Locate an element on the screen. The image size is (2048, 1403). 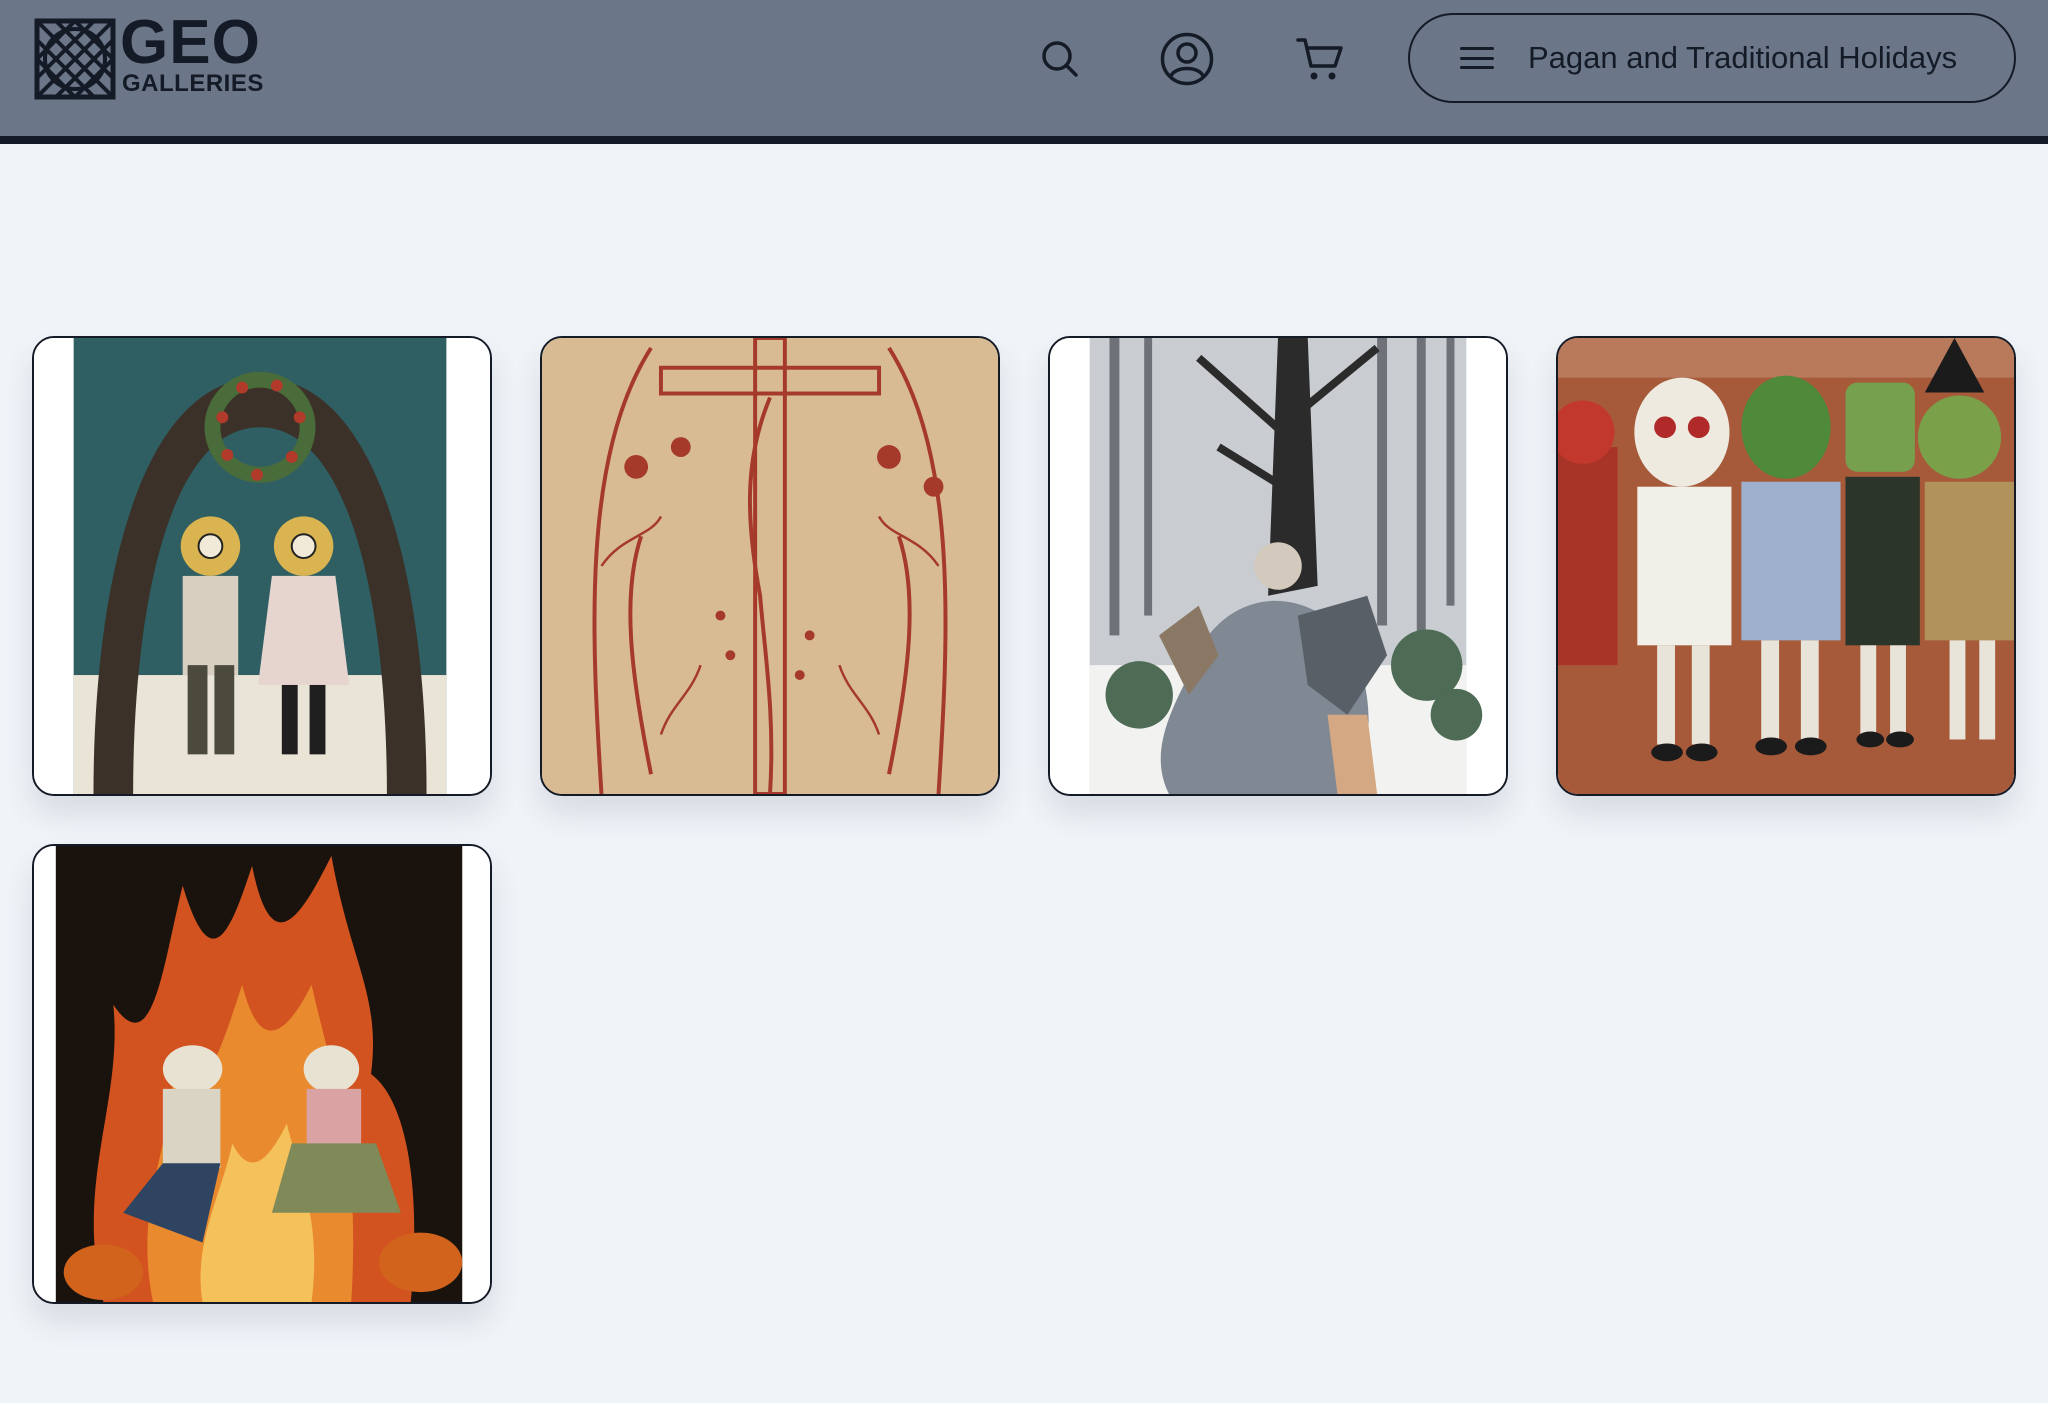
search-icon is located at coordinates (1060, 59).